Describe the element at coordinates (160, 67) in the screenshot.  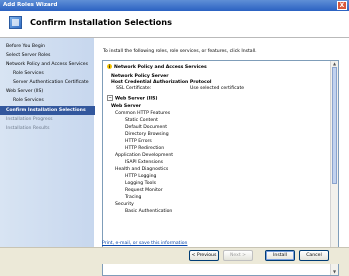
I see `section-title: Network Policy and Access Services` at that location.